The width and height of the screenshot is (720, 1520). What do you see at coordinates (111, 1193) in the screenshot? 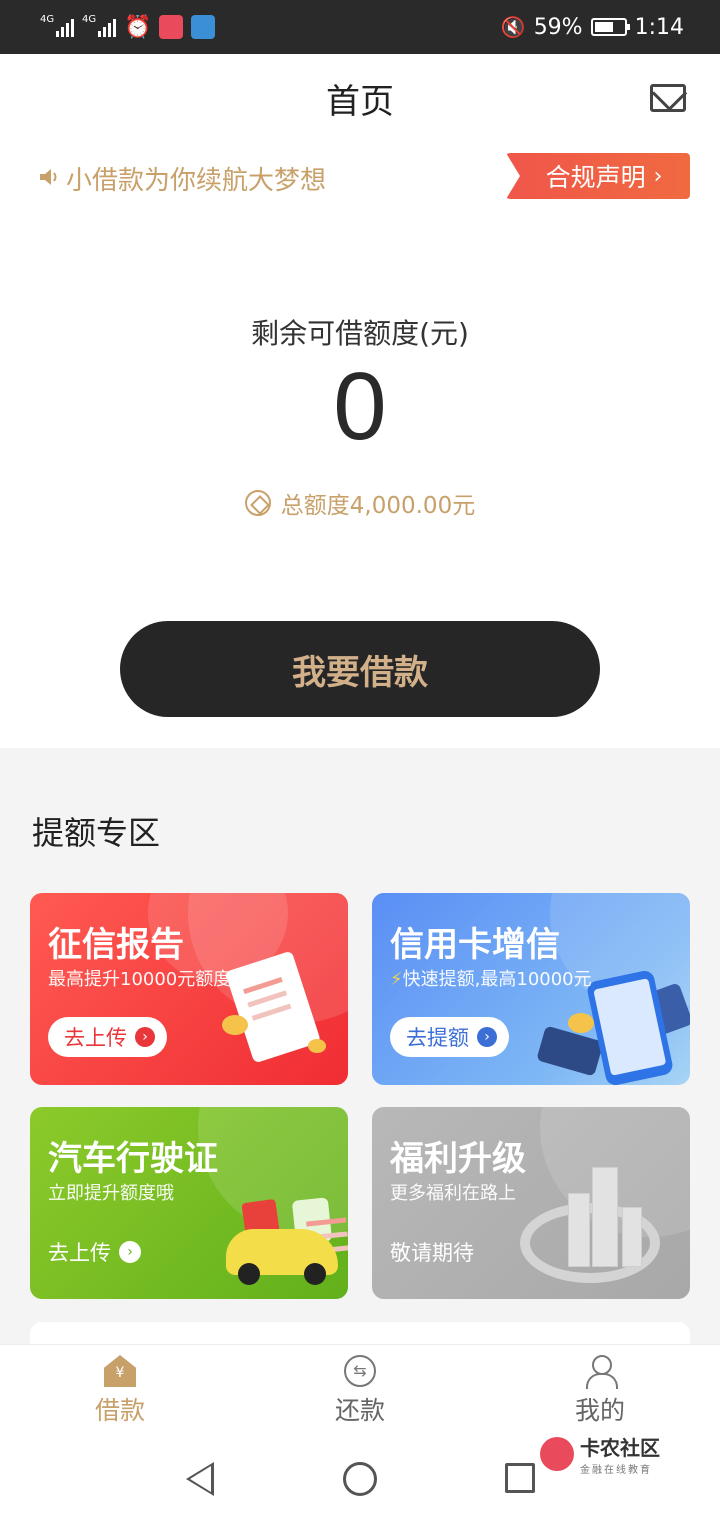
I see `card-subtitle: 立即提升额度哦` at bounding box center [111, 1193].